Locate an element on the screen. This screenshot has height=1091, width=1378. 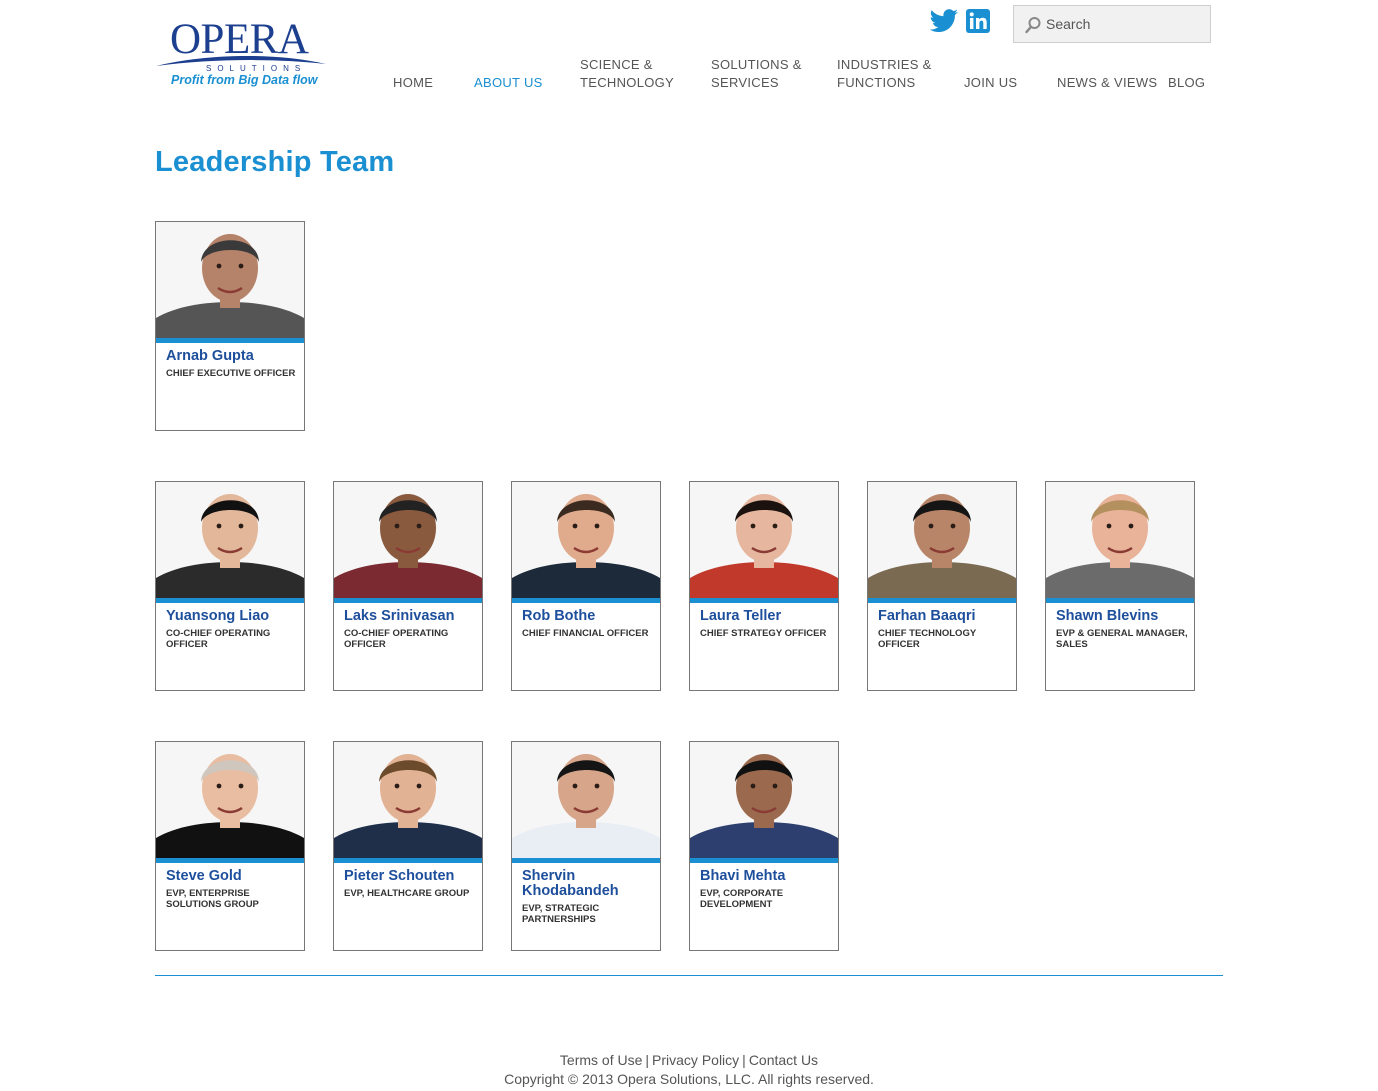
nav-science-technology: SCIENCE & TECHNOLOGY is located at coordinates (627, 74).